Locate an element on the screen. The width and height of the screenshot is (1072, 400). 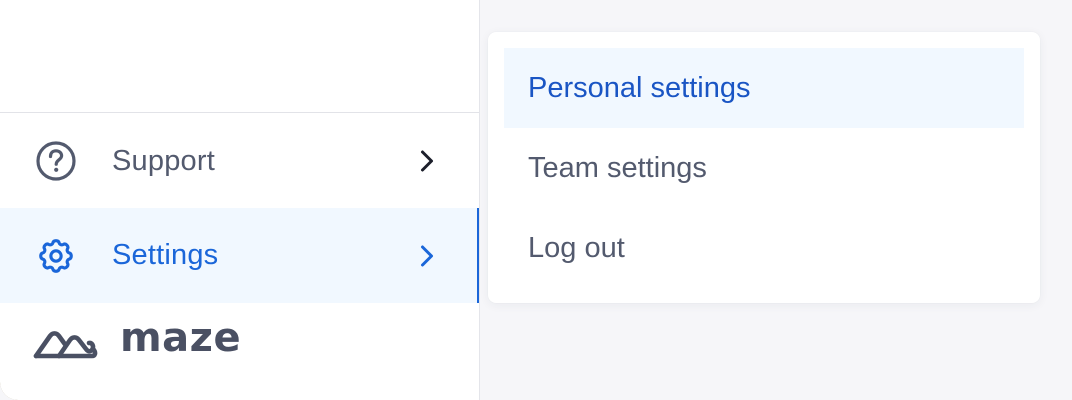
menu-item-team-settings: Team settings is located at coordinates (764, 168).